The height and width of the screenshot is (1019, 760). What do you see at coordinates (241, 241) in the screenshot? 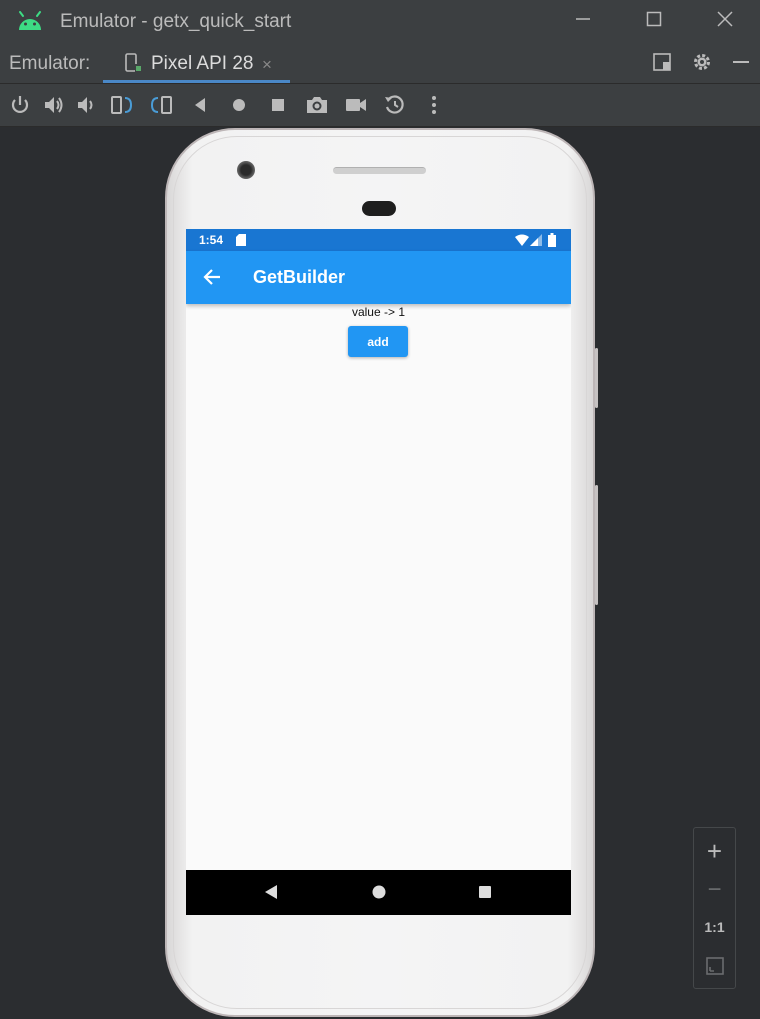
I see `sd-card-icon` at bounding box center [241, 241].